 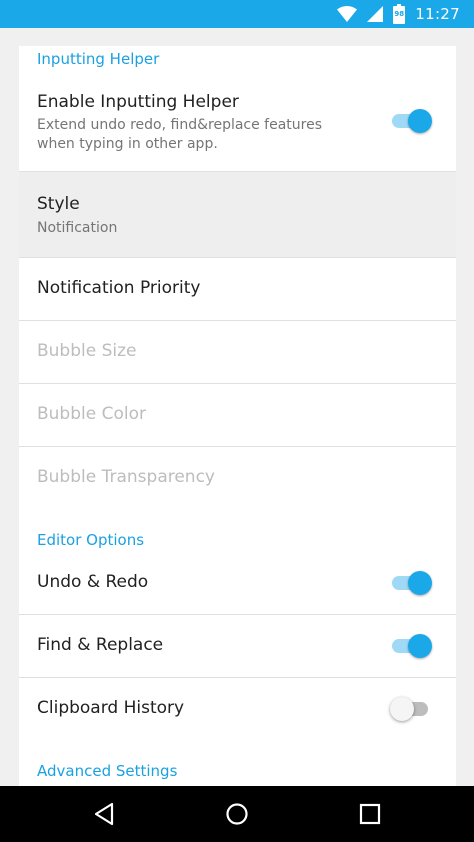 What do you see at coordinates (126, 477) in the screenshot?
I see `setting-title: Bubble Transparency` at bounding box center [126, 477].